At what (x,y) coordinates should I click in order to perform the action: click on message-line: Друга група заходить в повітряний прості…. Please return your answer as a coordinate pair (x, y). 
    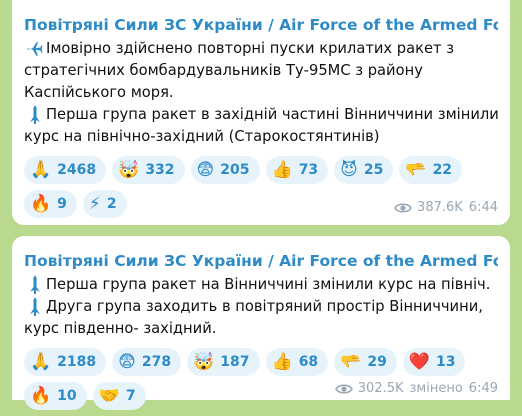
    Looking at the image, I should click on (261, 307).